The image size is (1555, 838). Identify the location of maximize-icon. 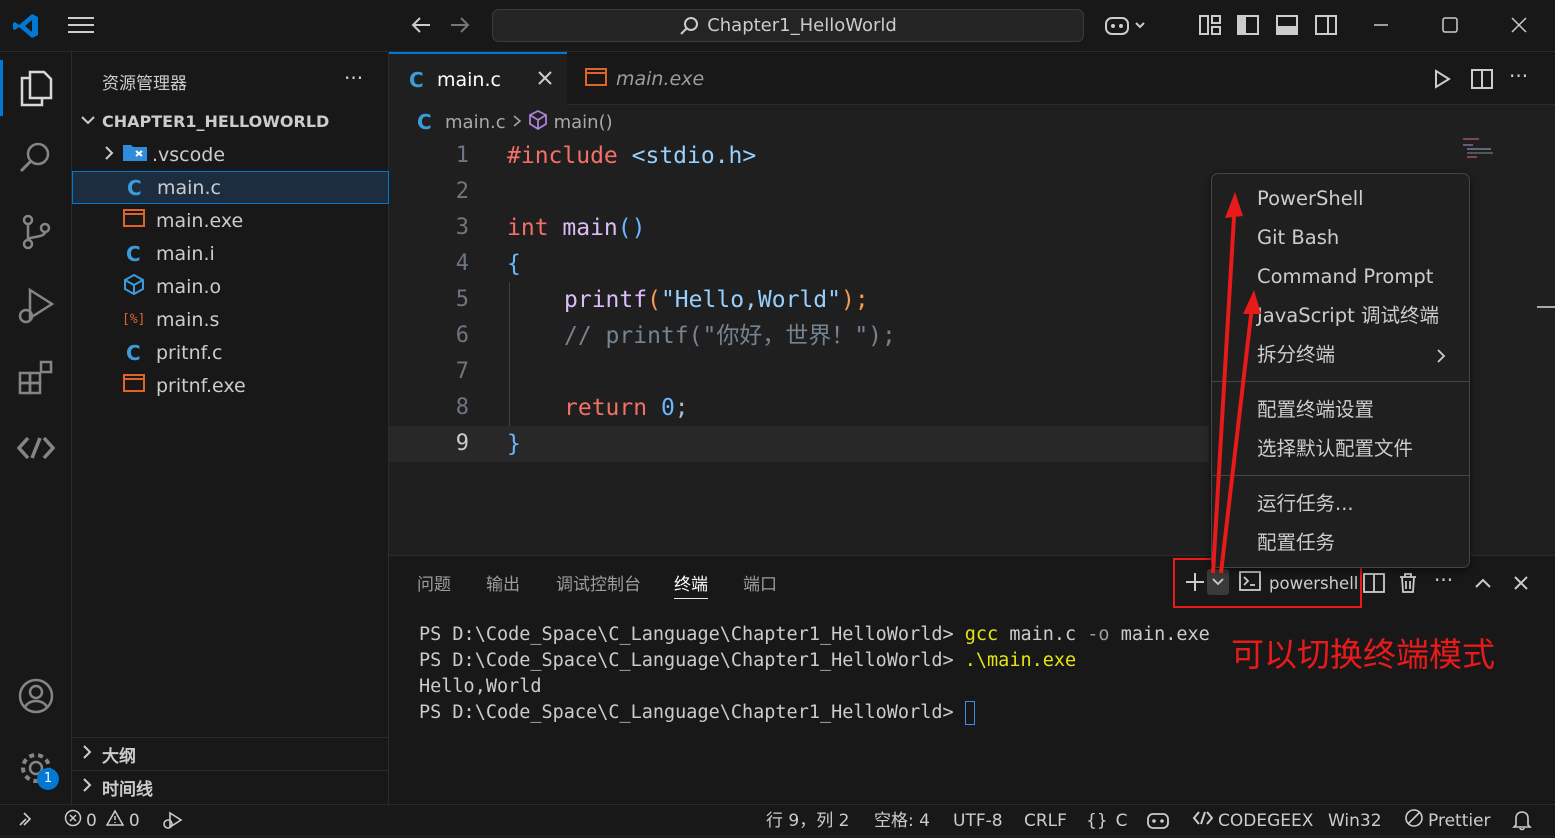
(1450, 25).